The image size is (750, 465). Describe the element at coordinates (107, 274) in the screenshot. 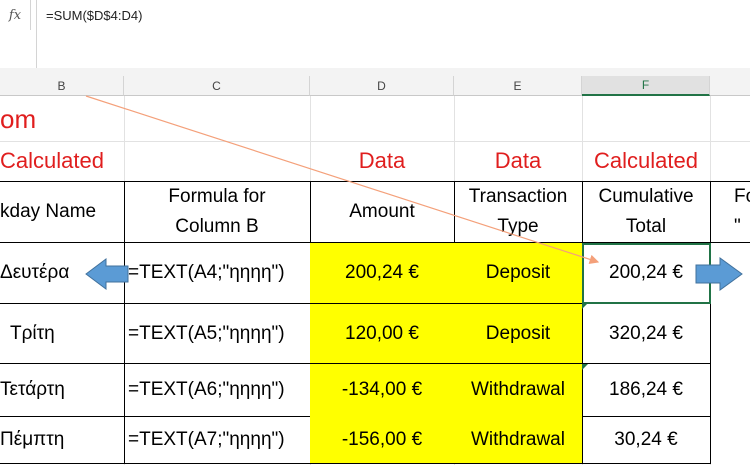

I see `left-arrow-icon` at that location.